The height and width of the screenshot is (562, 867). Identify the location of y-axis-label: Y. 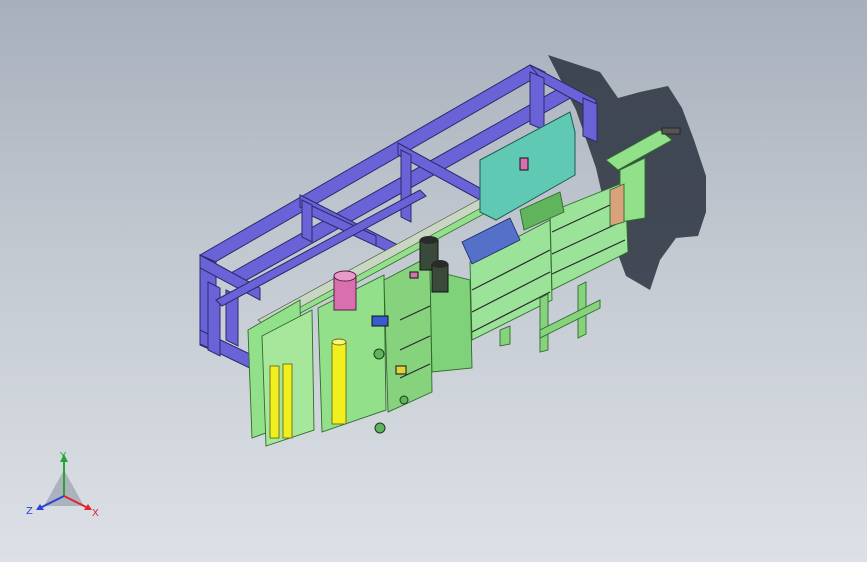
(63, 456).